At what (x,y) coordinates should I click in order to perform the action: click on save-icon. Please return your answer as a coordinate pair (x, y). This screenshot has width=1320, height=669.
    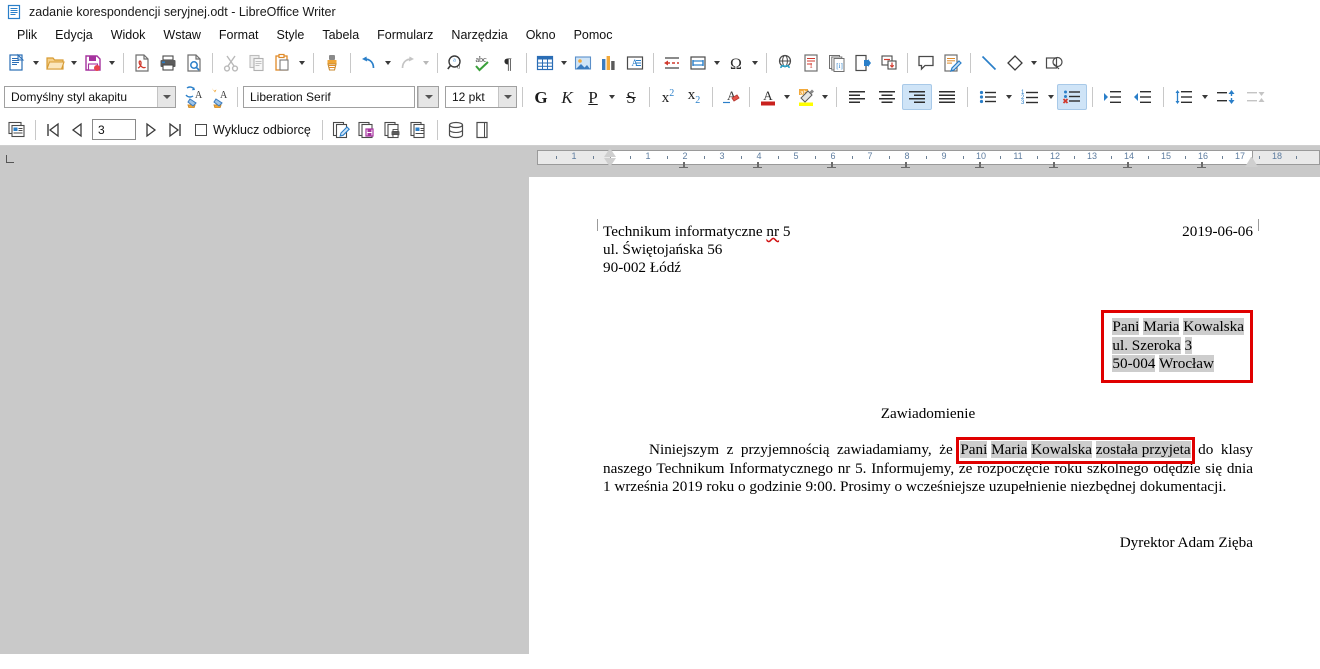
    Looking at the image, I should click on (93, 63).